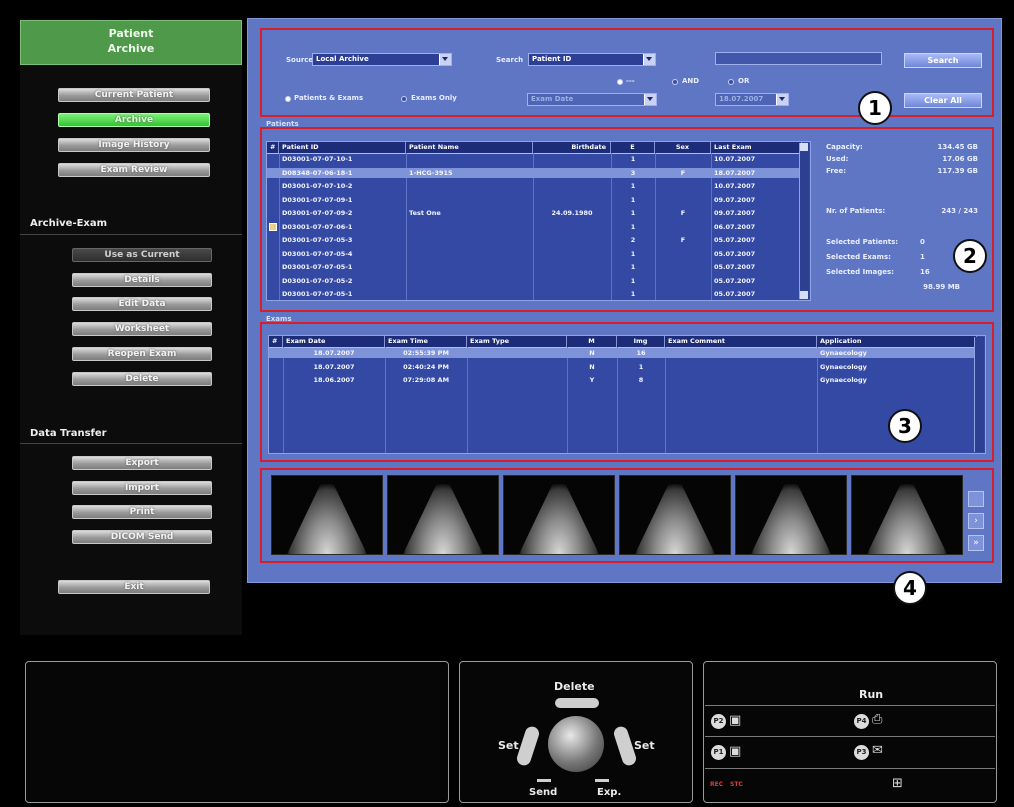 The height and width of the screenshot is (807, 1014). I want to click on details-button: Details, so click(142, 280).